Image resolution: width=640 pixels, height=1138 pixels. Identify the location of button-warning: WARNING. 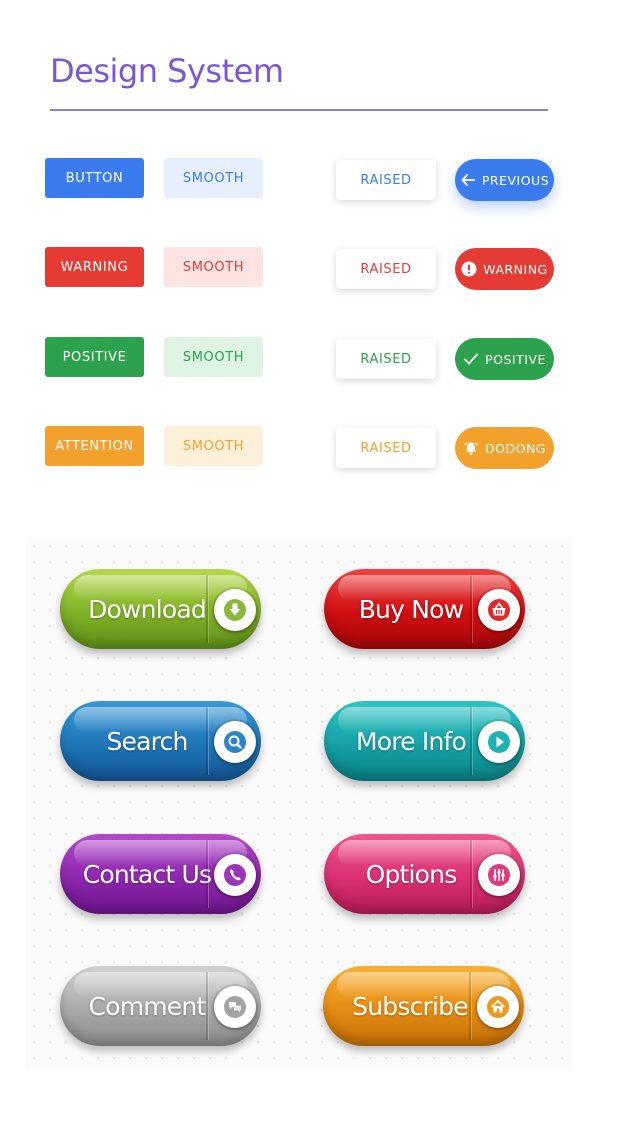
(94, 267).